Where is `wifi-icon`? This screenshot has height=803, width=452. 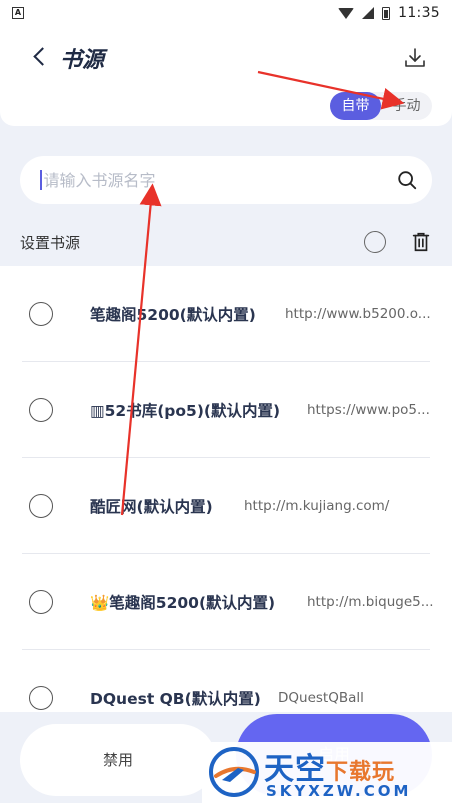 wifi-icon is located at coordinates (346, 13).